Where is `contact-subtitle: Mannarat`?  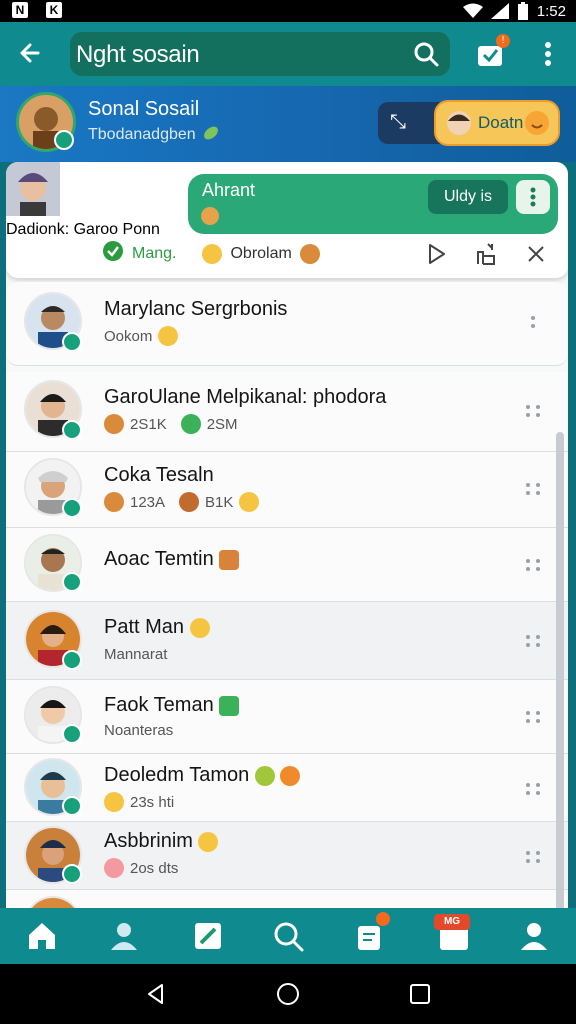 contact-subtitle: Mannarat is located at coordinates (136, 654).